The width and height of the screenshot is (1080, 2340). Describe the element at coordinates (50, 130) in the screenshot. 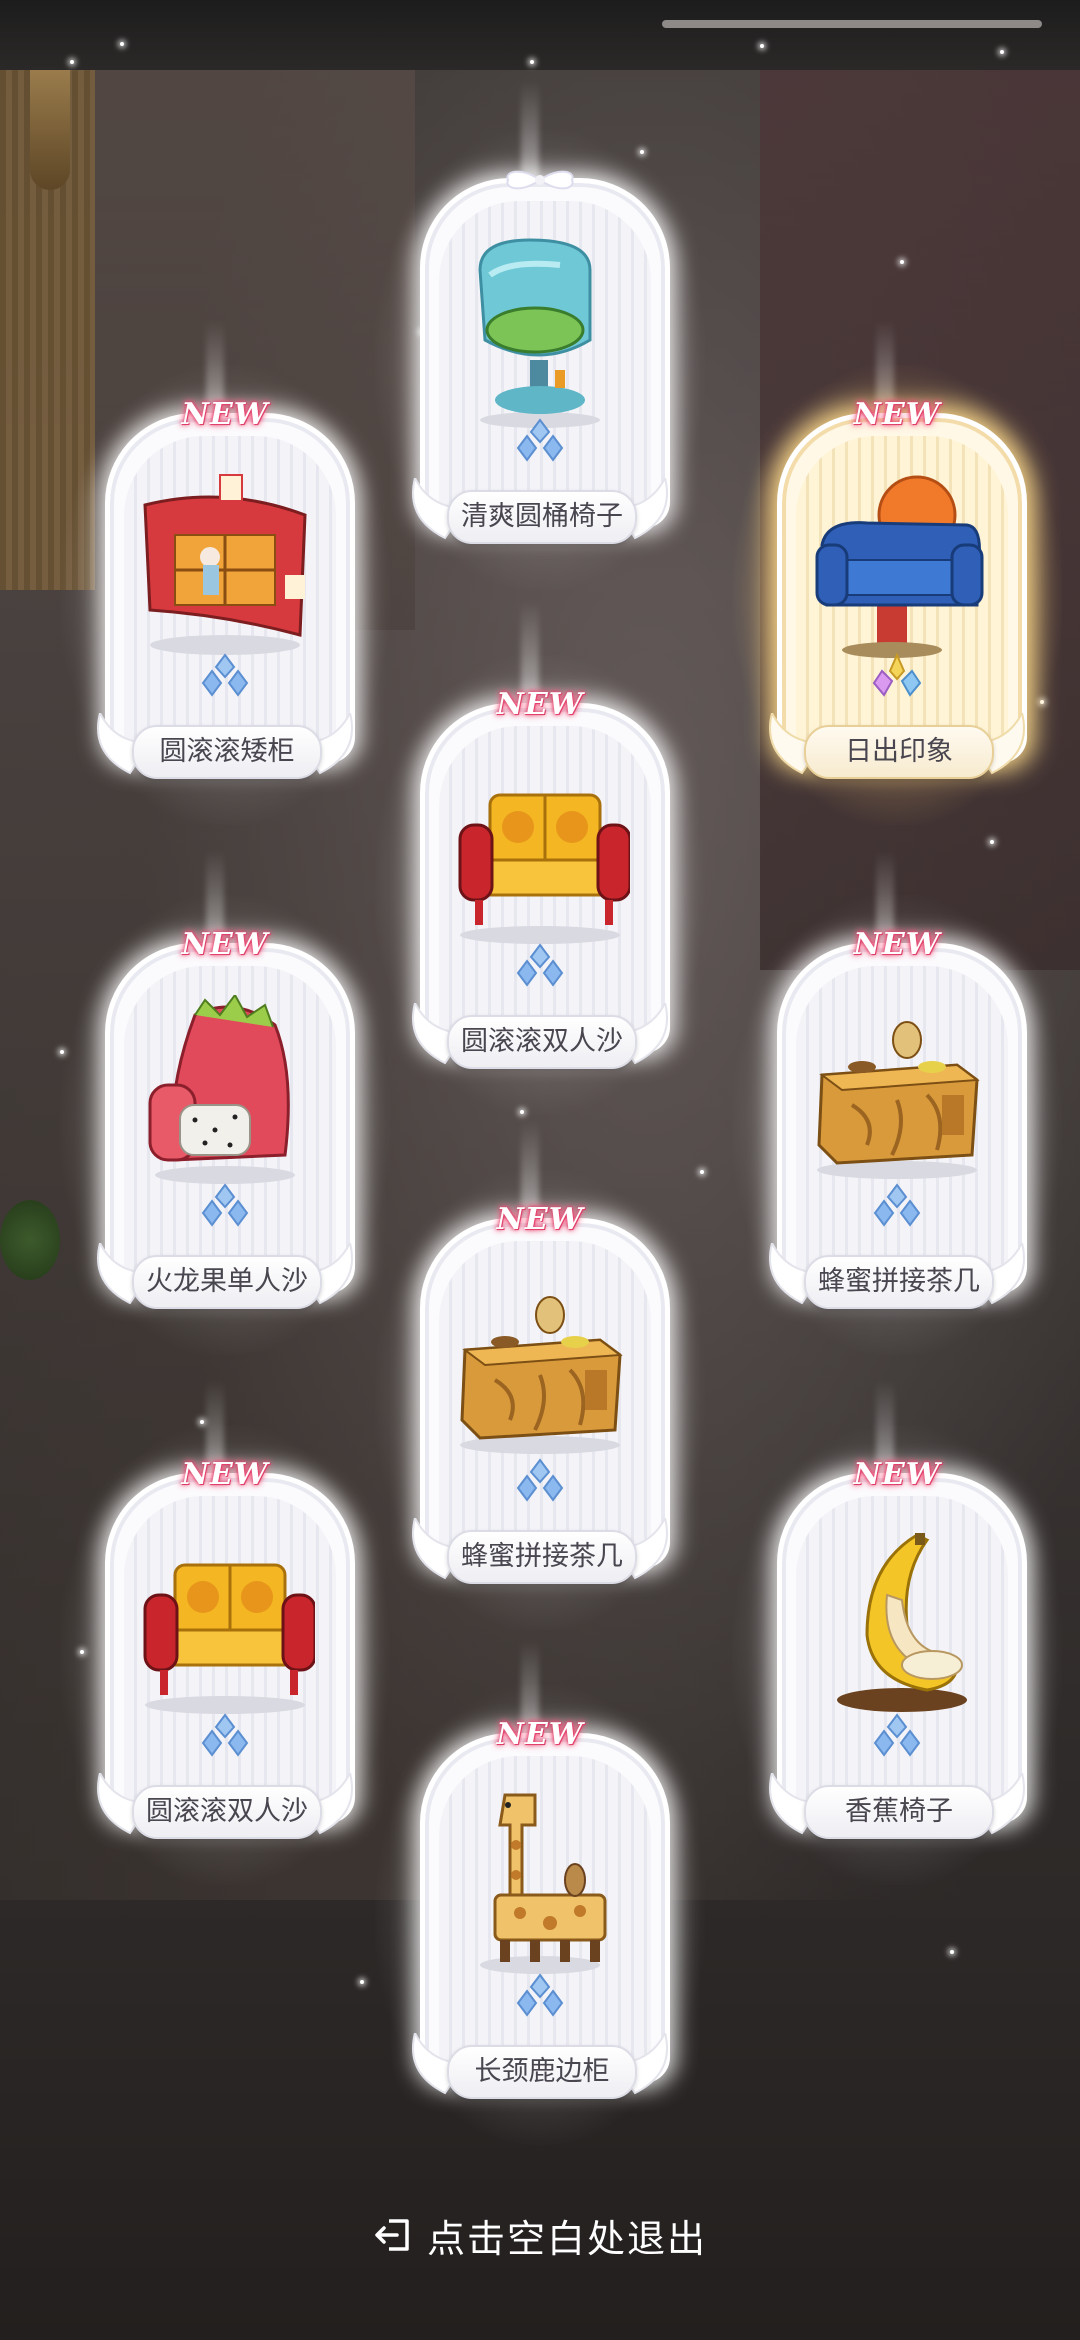

I see `curtain-tassel-decoration` at that location.